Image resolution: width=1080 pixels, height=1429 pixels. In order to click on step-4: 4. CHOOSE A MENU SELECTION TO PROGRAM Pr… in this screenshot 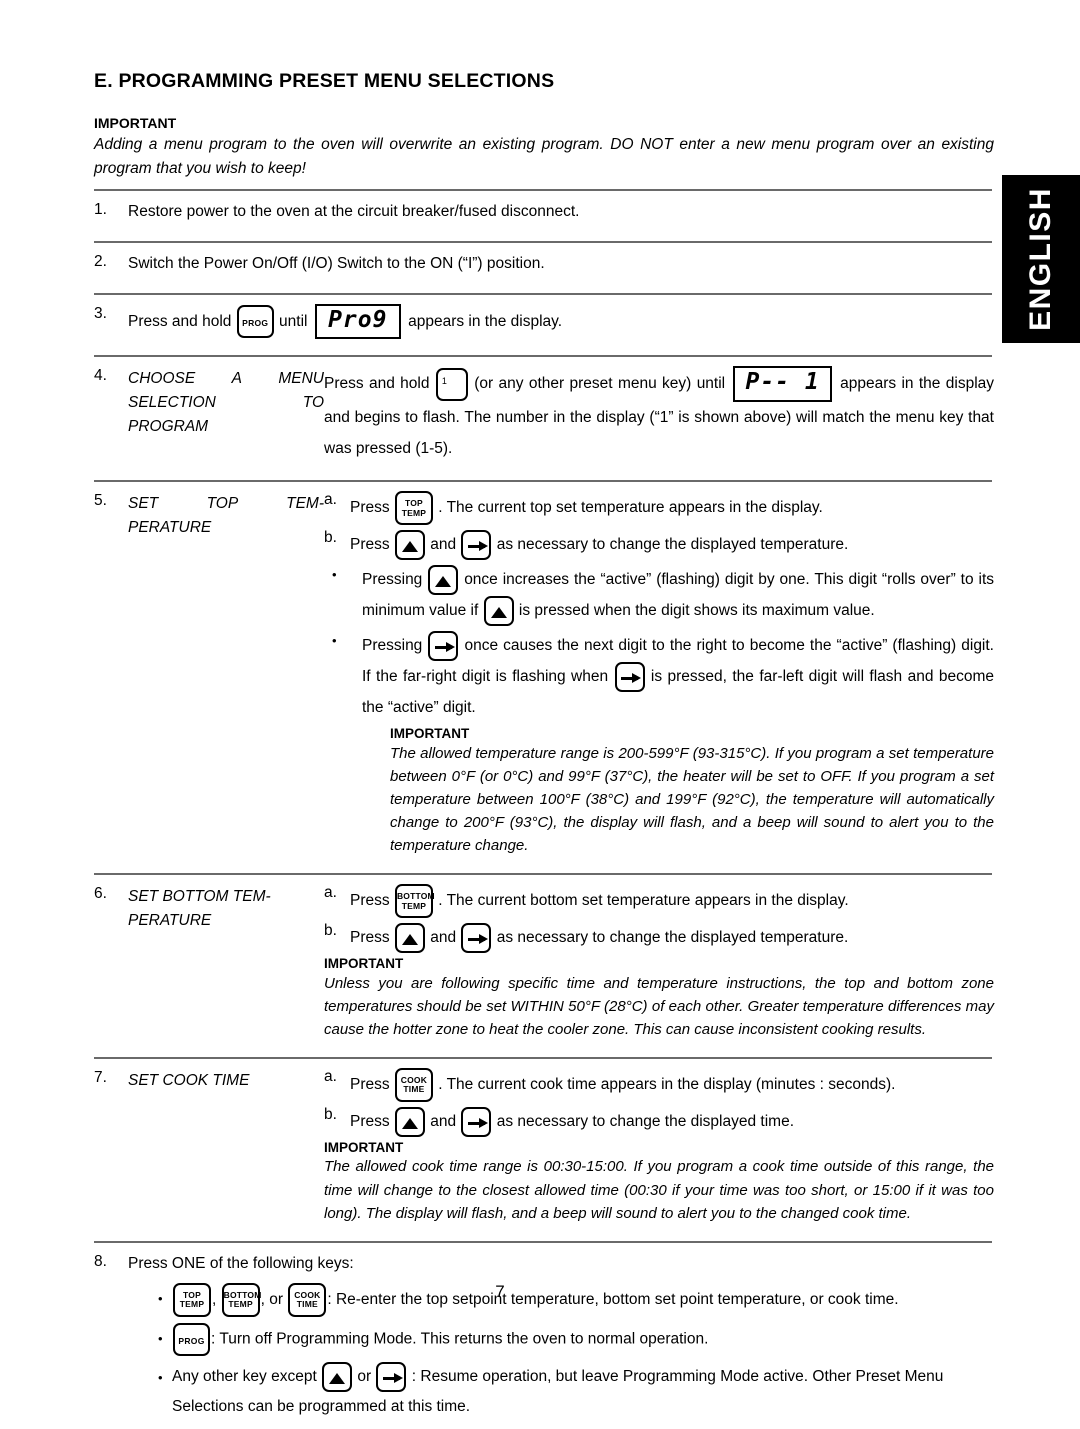, I will do `click(544, 414)`.